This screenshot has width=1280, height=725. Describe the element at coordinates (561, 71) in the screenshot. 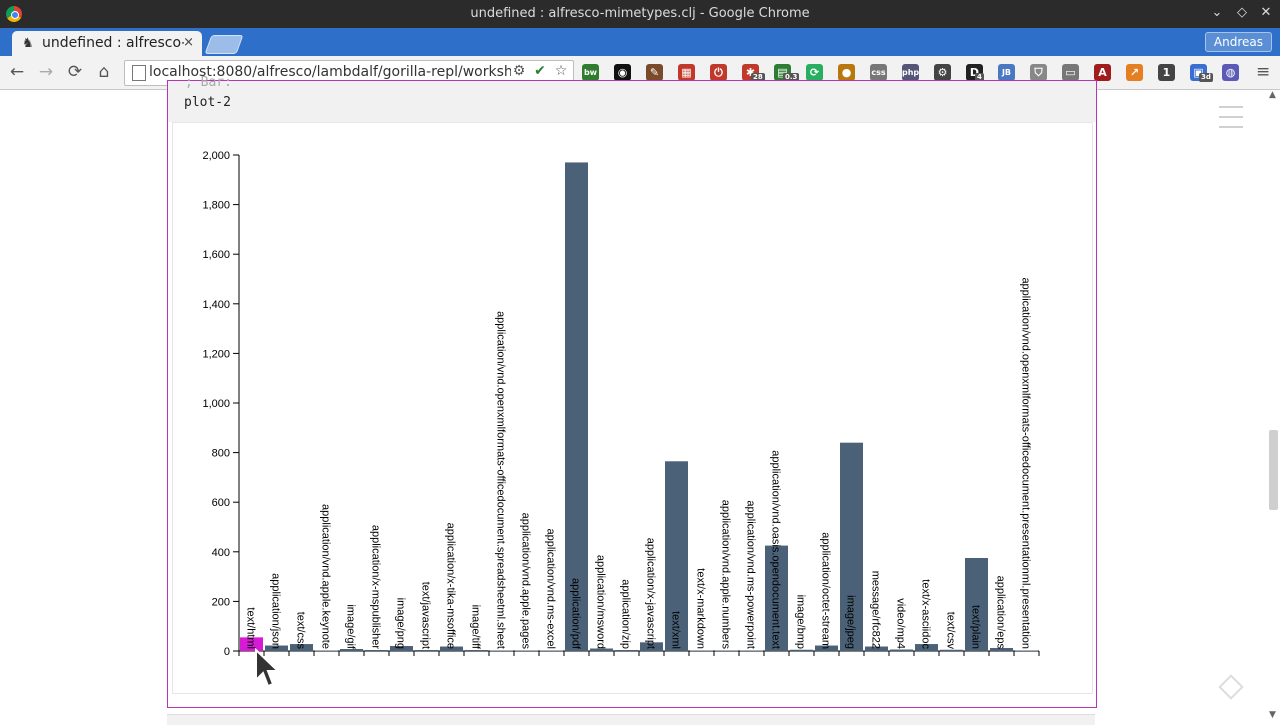

I see `bookmark-star-icon: ☆` at that location.